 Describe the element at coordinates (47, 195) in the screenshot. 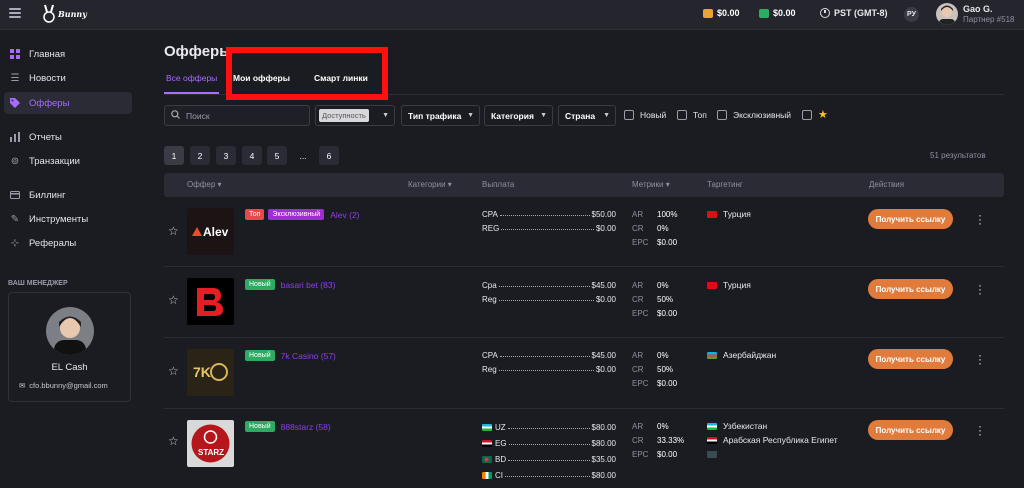

I see `sidebar-item-label: Биллинг` at that location.